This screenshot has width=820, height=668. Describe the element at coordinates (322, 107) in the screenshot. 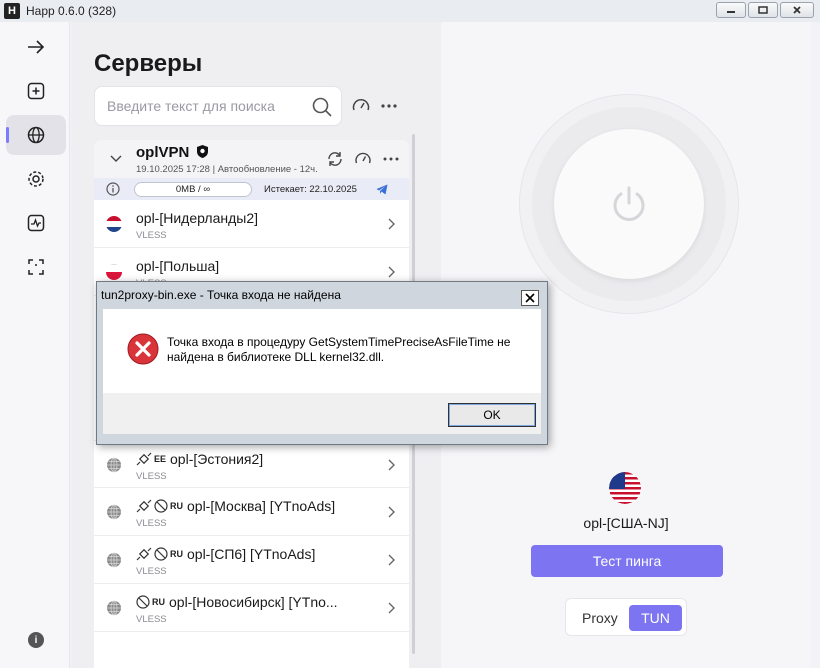

I see `search-icon` at that location.